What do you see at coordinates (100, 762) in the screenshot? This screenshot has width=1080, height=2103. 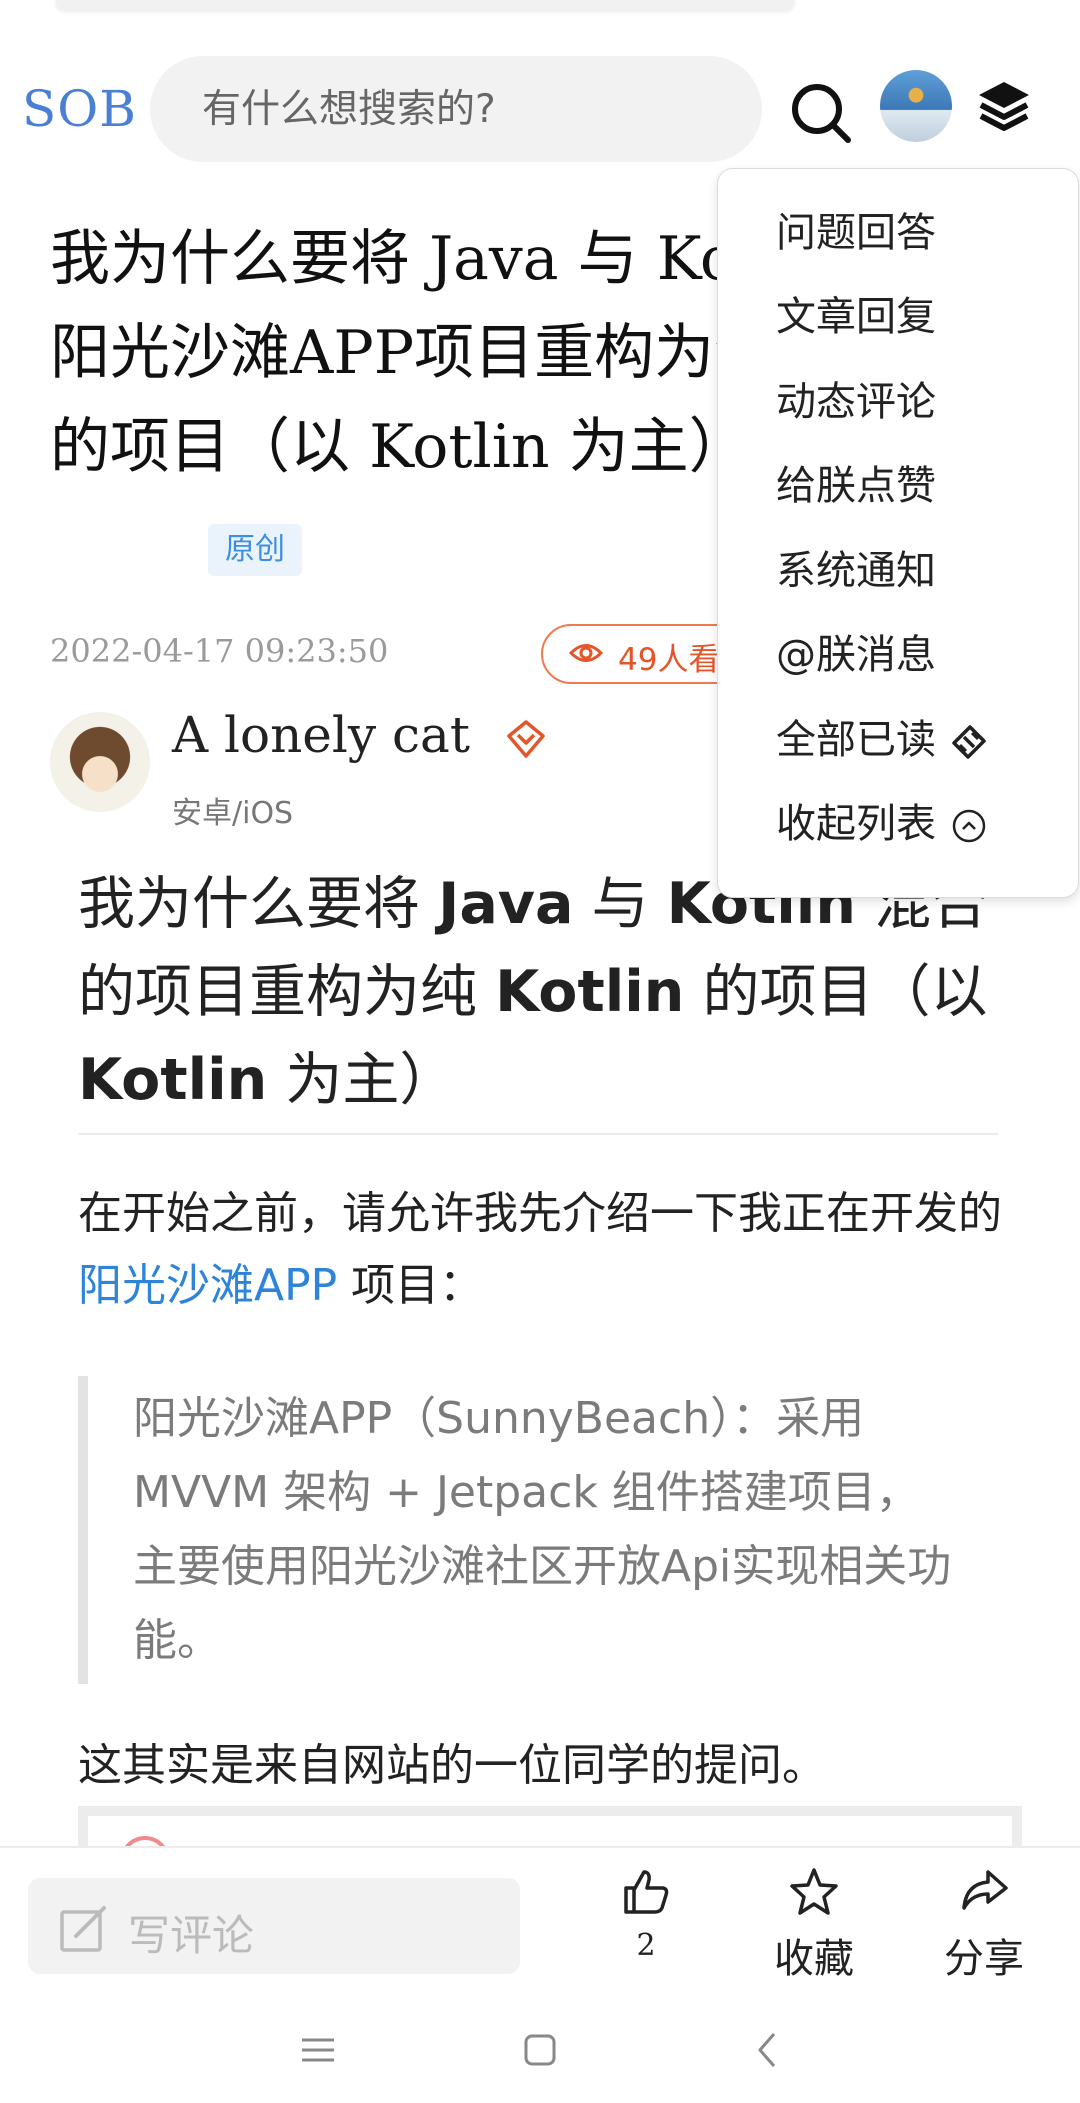 I see `author-avatar` at bounding box center [100, 762].